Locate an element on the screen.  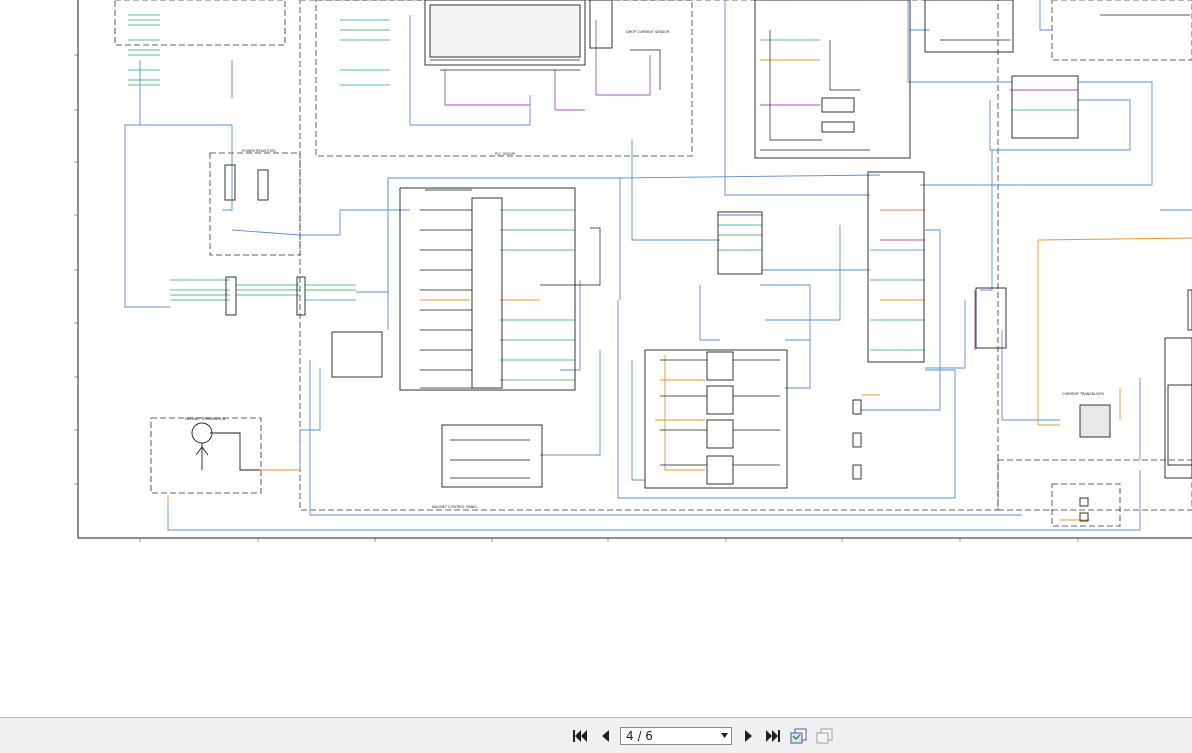
triangle-left-icon is located at coordinates (605, 736).